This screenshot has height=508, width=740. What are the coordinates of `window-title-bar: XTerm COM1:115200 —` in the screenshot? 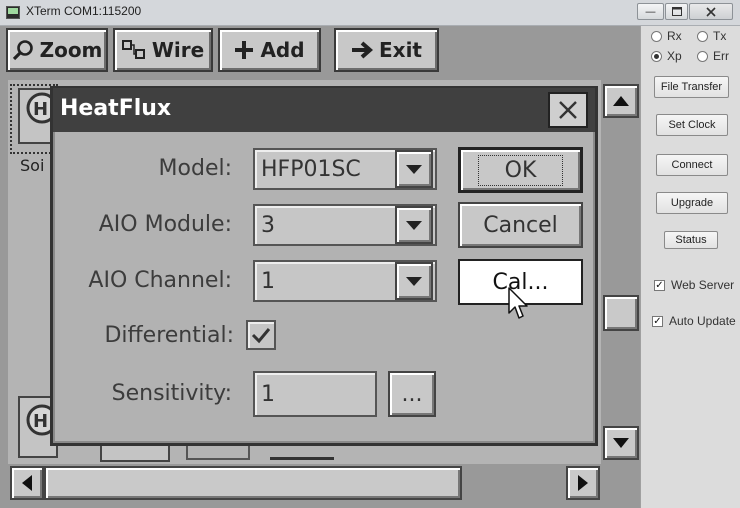 It's located at (370, 13).